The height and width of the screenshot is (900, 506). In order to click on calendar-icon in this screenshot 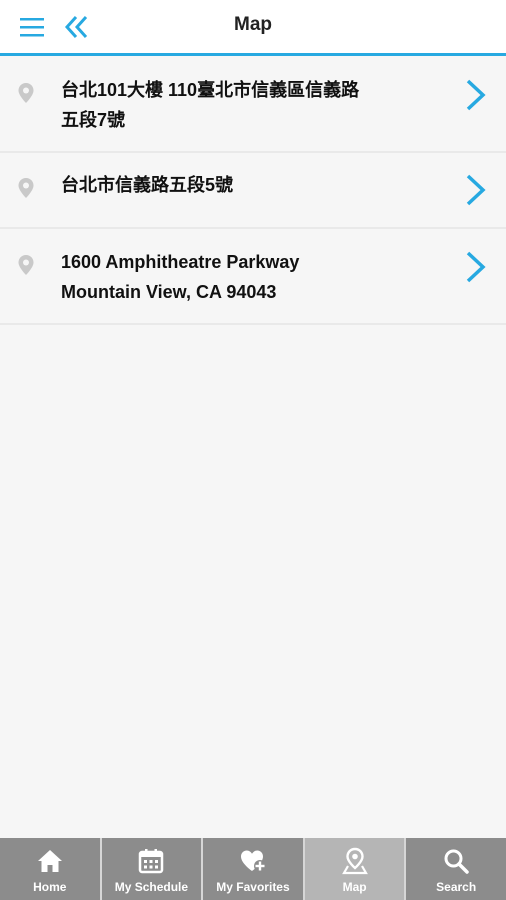, I will do `click(151, 861)`.